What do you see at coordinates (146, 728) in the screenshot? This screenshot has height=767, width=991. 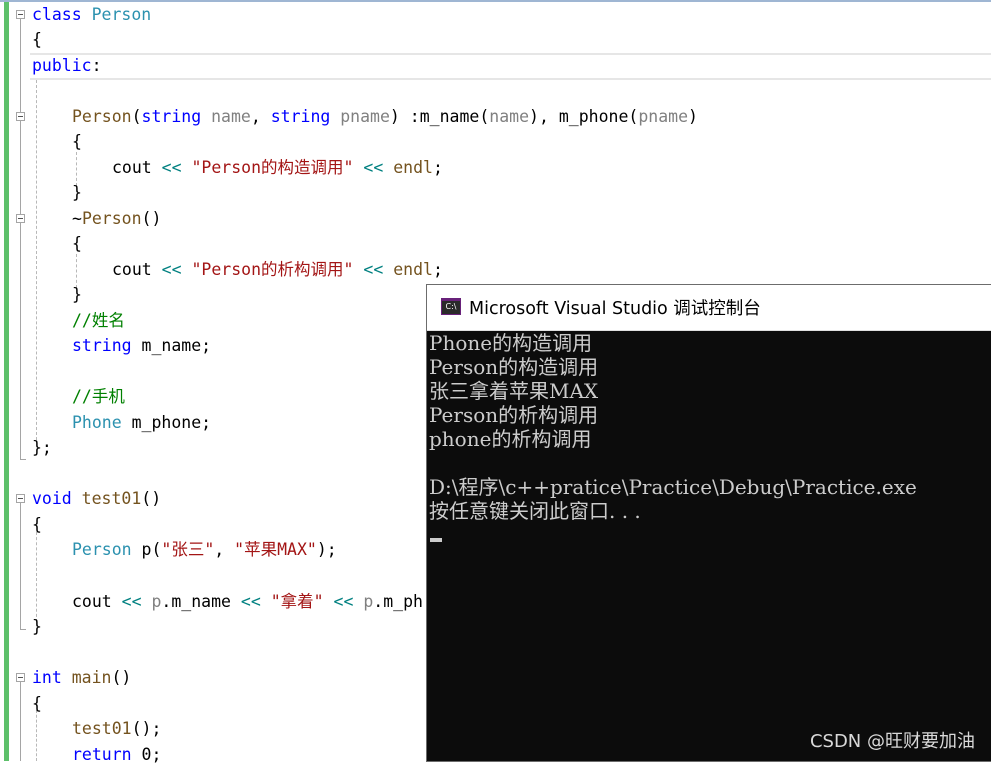 I see `call-args: ();` at bounding box center [146, 728].